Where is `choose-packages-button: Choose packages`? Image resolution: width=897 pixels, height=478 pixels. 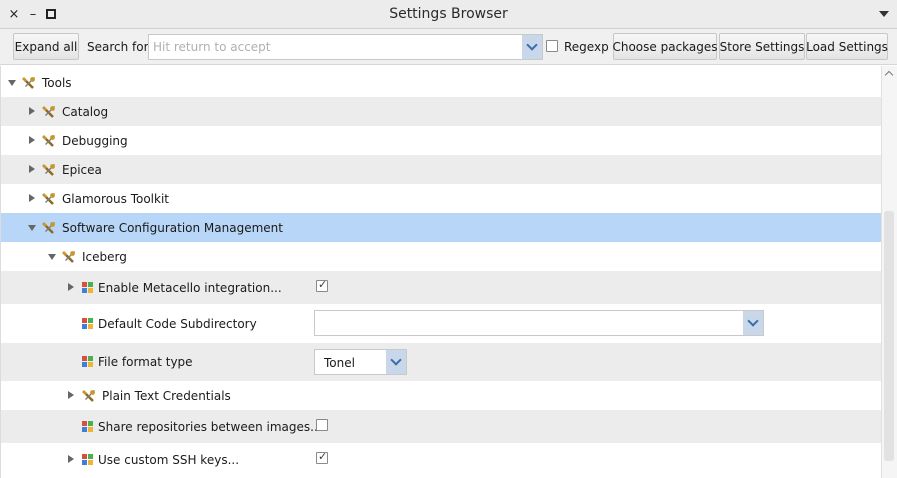
choose-packages-button: Choose packages is located at coordinates (665, 46).